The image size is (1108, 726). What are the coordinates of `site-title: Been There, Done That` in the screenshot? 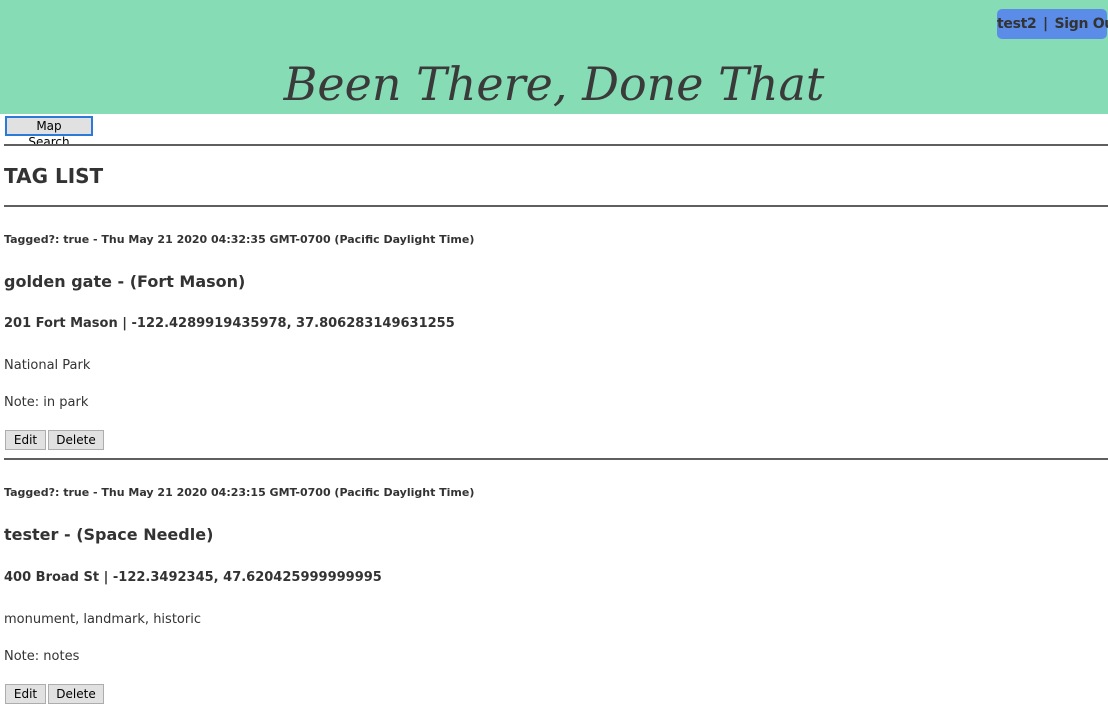 It's located at (554, 84).